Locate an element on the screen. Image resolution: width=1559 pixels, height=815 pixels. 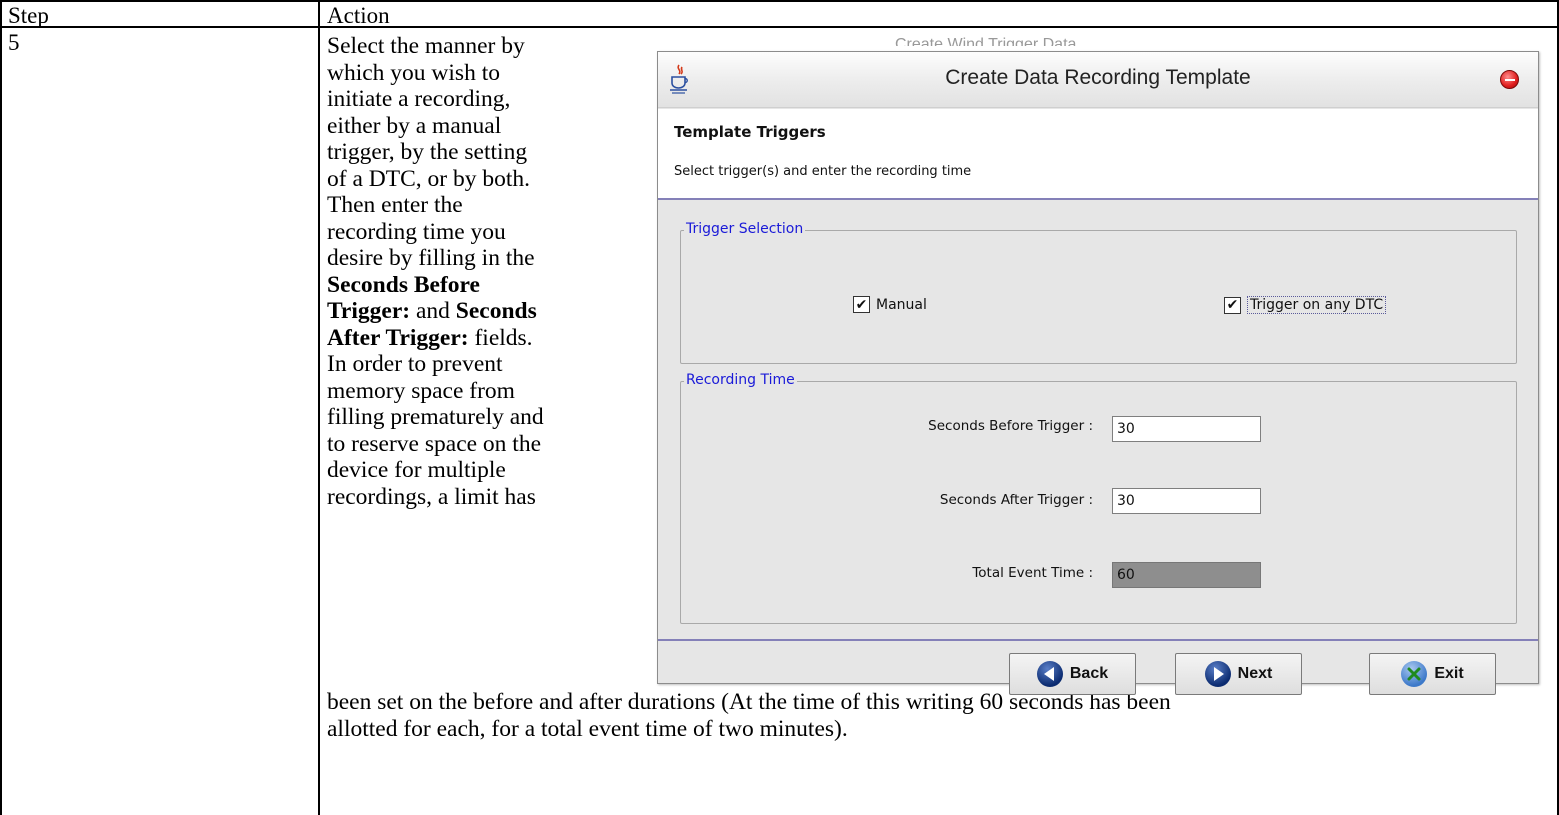
dtc-checkbox-row: ✔ Trigger on any DTC is located at coordinates (1305, 305).